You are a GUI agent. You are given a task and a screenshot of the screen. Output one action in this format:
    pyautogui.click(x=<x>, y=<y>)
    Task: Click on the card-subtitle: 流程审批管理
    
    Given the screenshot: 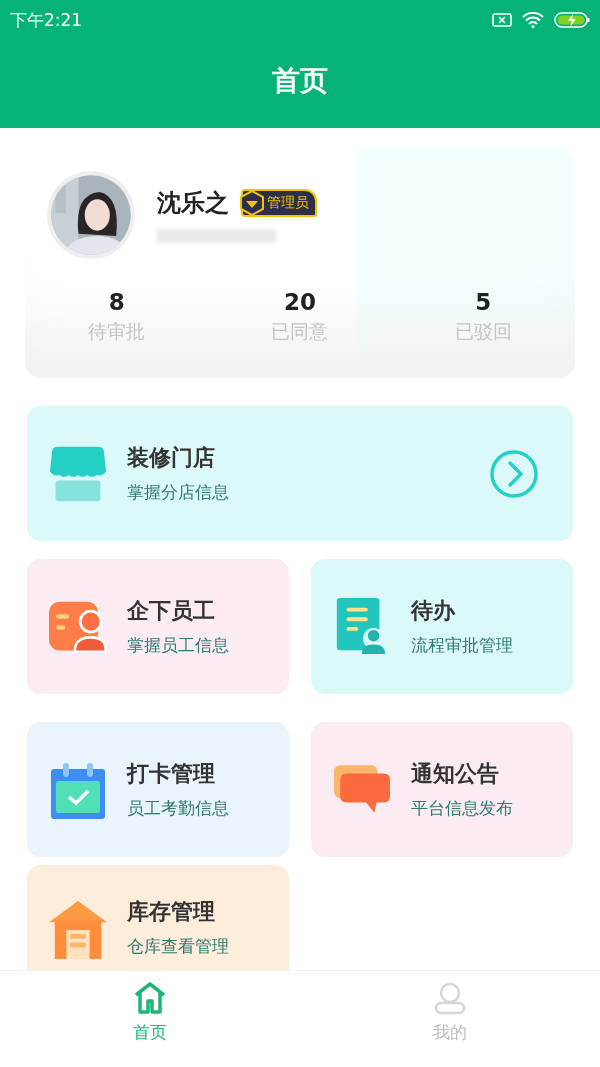 What is the action you would take?
    pyautogui.click(x=462, y=645)
    